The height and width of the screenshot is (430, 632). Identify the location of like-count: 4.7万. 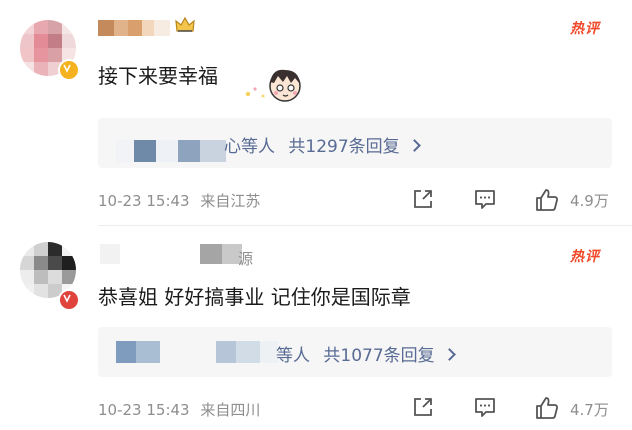
(589, 410).